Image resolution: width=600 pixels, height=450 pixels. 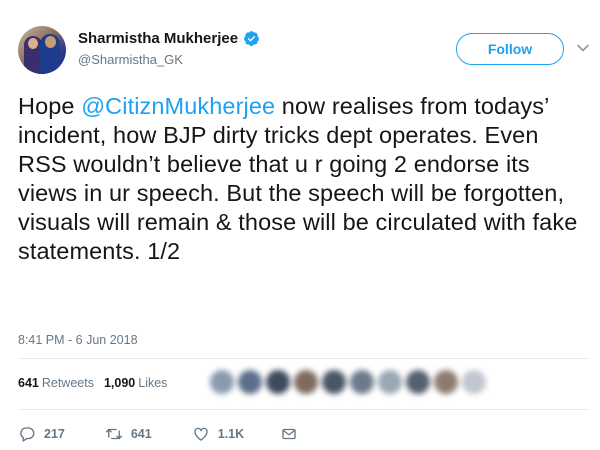 I want to click on tweet-text-prefix: Hope, so click(x=50, y=106).